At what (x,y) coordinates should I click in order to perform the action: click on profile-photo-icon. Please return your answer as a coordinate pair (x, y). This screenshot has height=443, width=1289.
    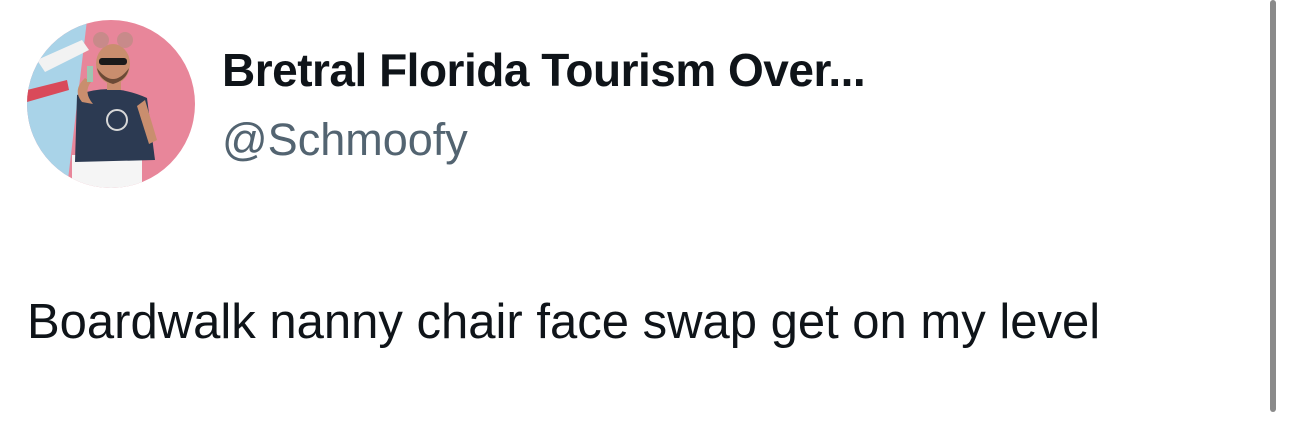
    Looking at the image, I should click on (111, 104).